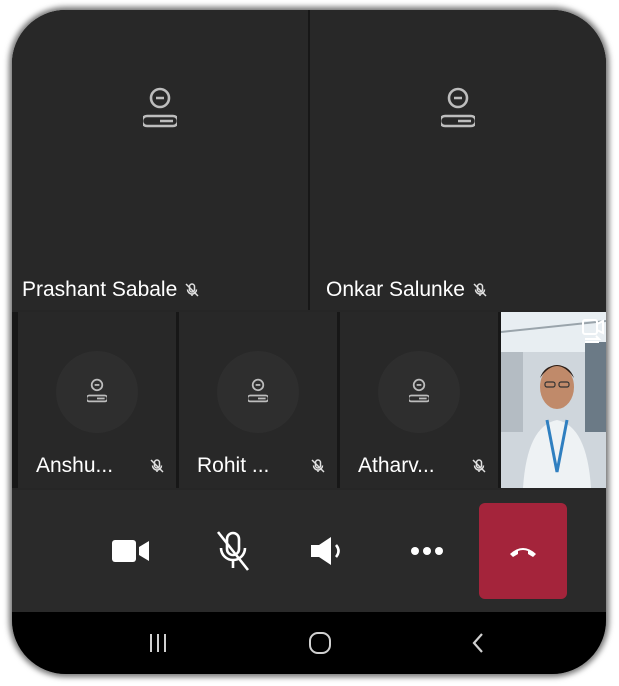 The image size is (619, 686). I want to click on recent-apps-icon, so click(158, 643).